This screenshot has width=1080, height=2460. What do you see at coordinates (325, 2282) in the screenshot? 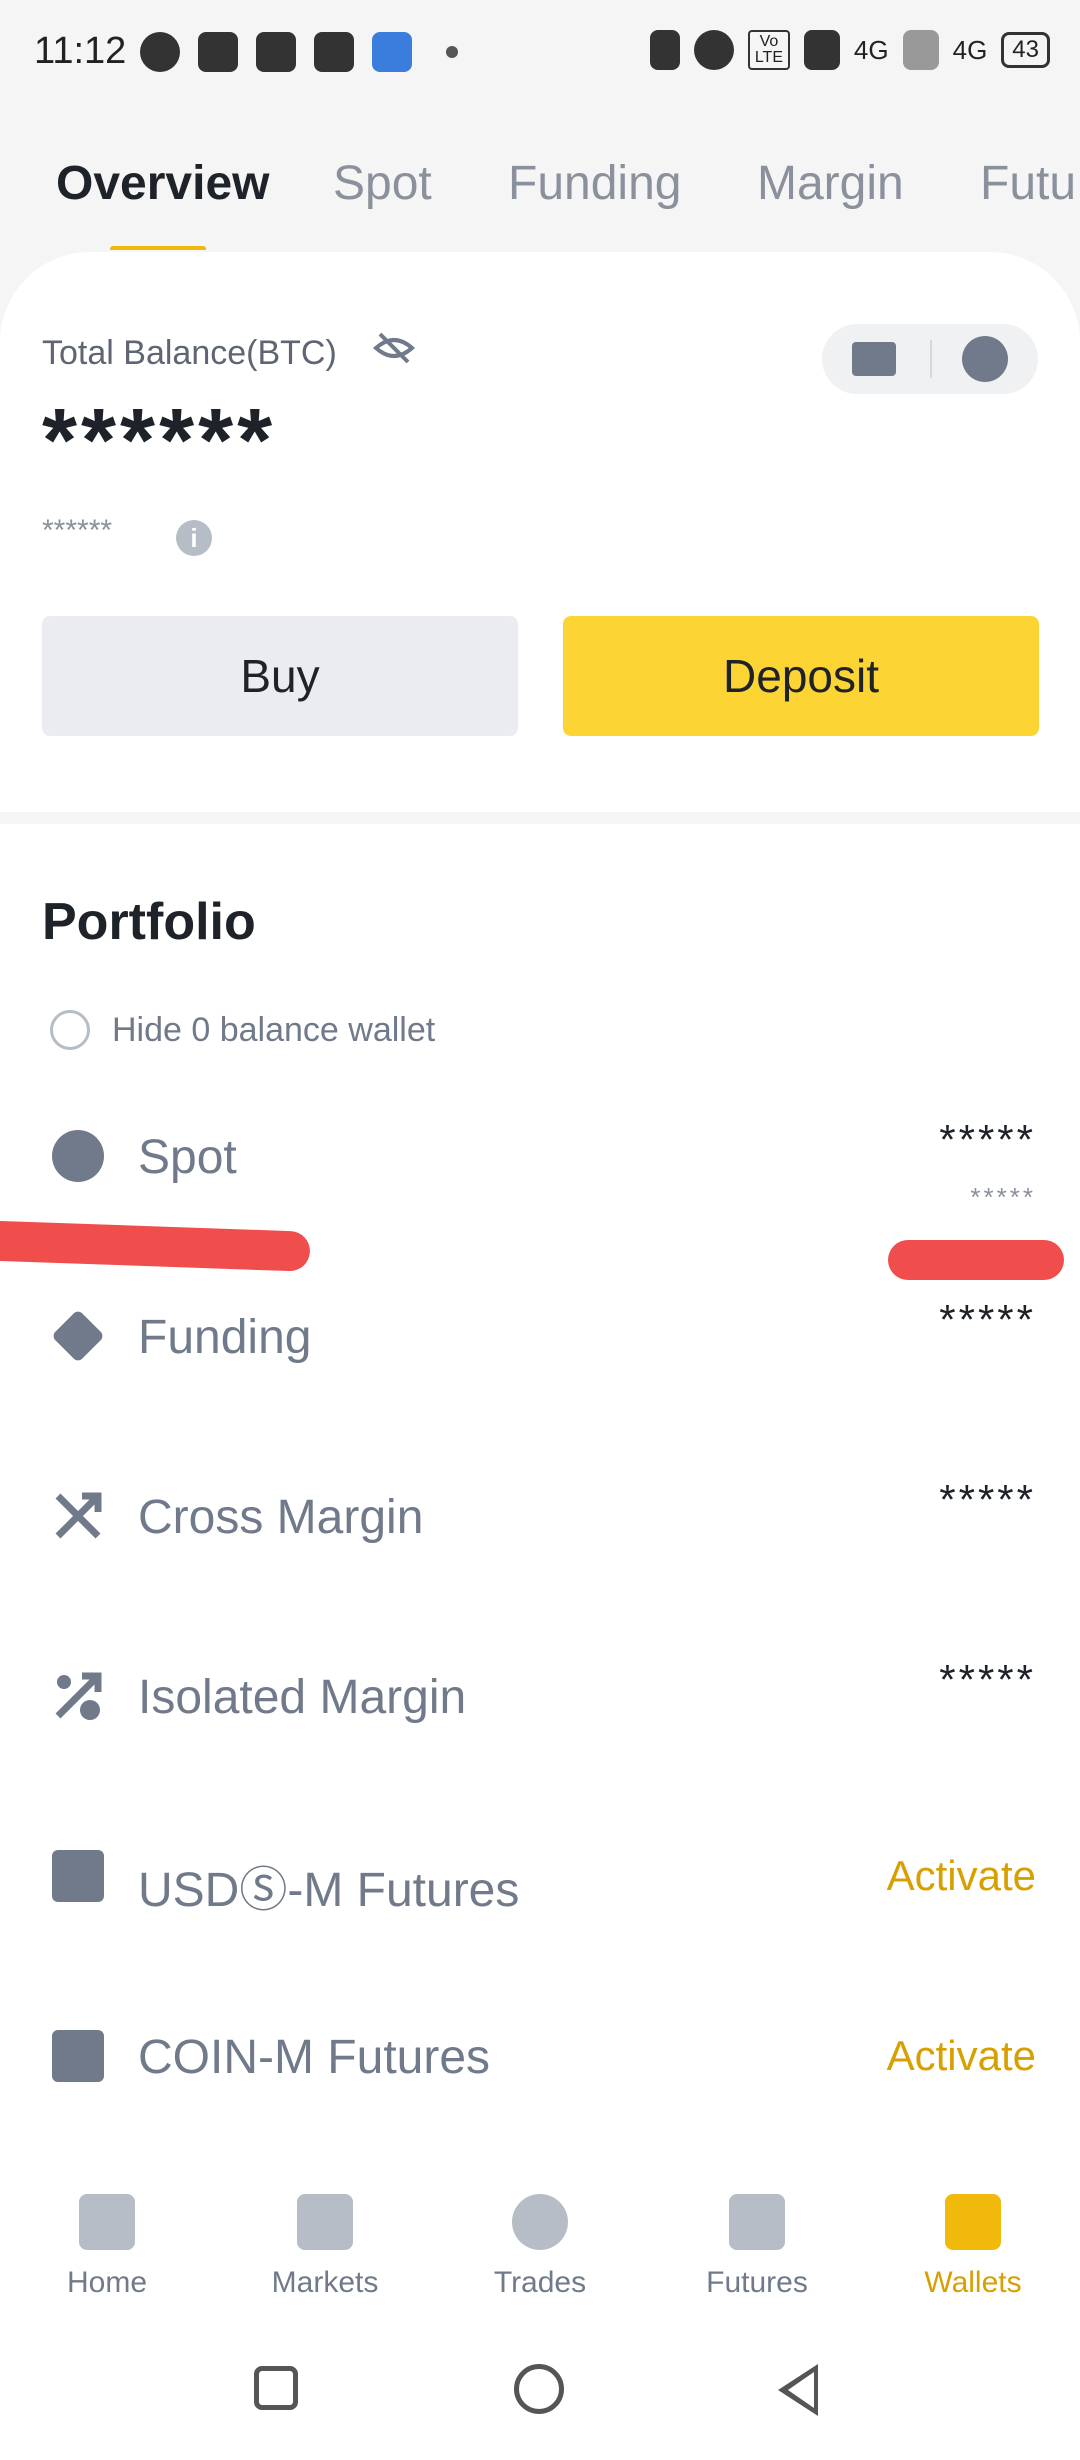
I see `nav-label: Markets` at bounding box center [325, 2282].